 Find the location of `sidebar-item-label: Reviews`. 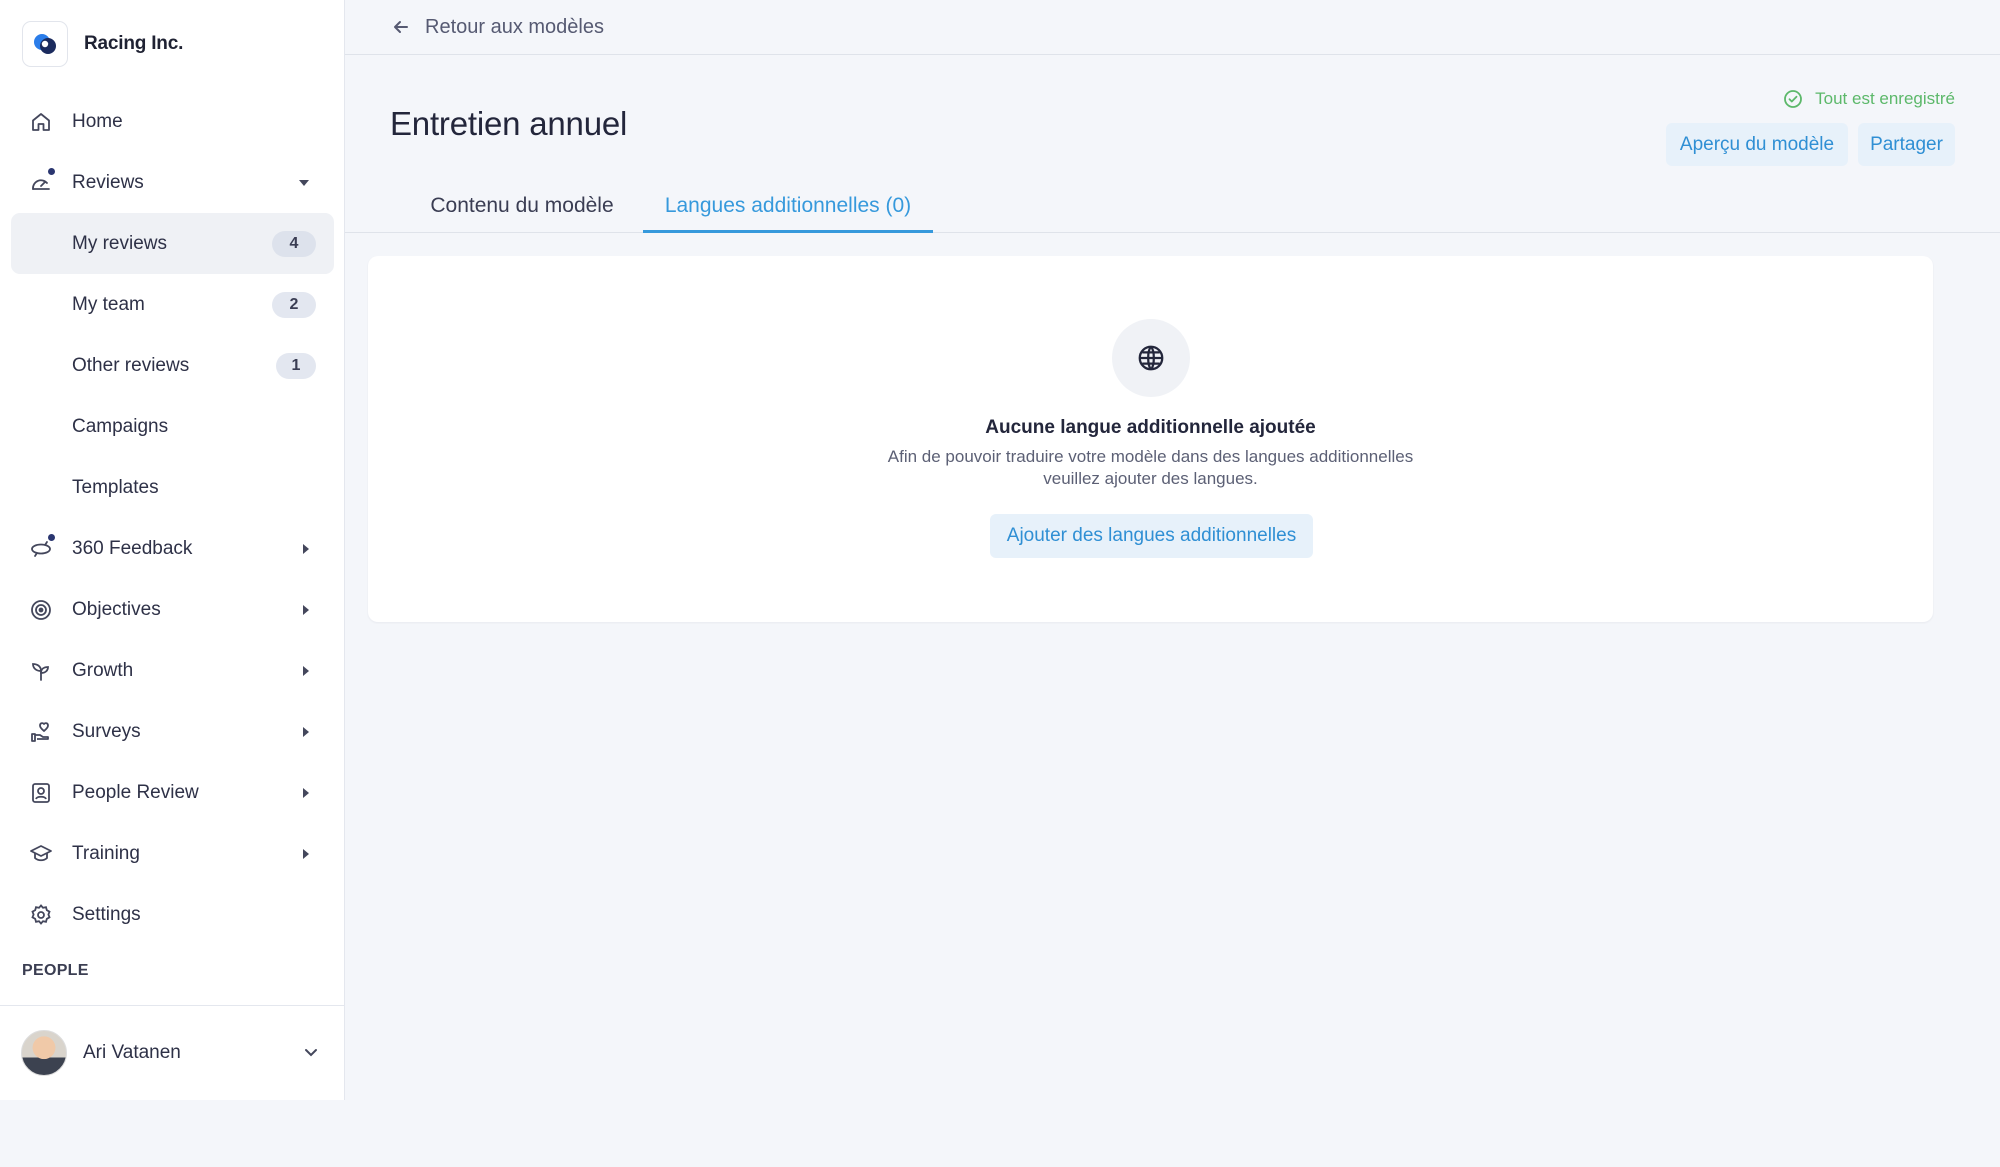

sidebar-item-label: Reviews is located at coordinates (108, 182).